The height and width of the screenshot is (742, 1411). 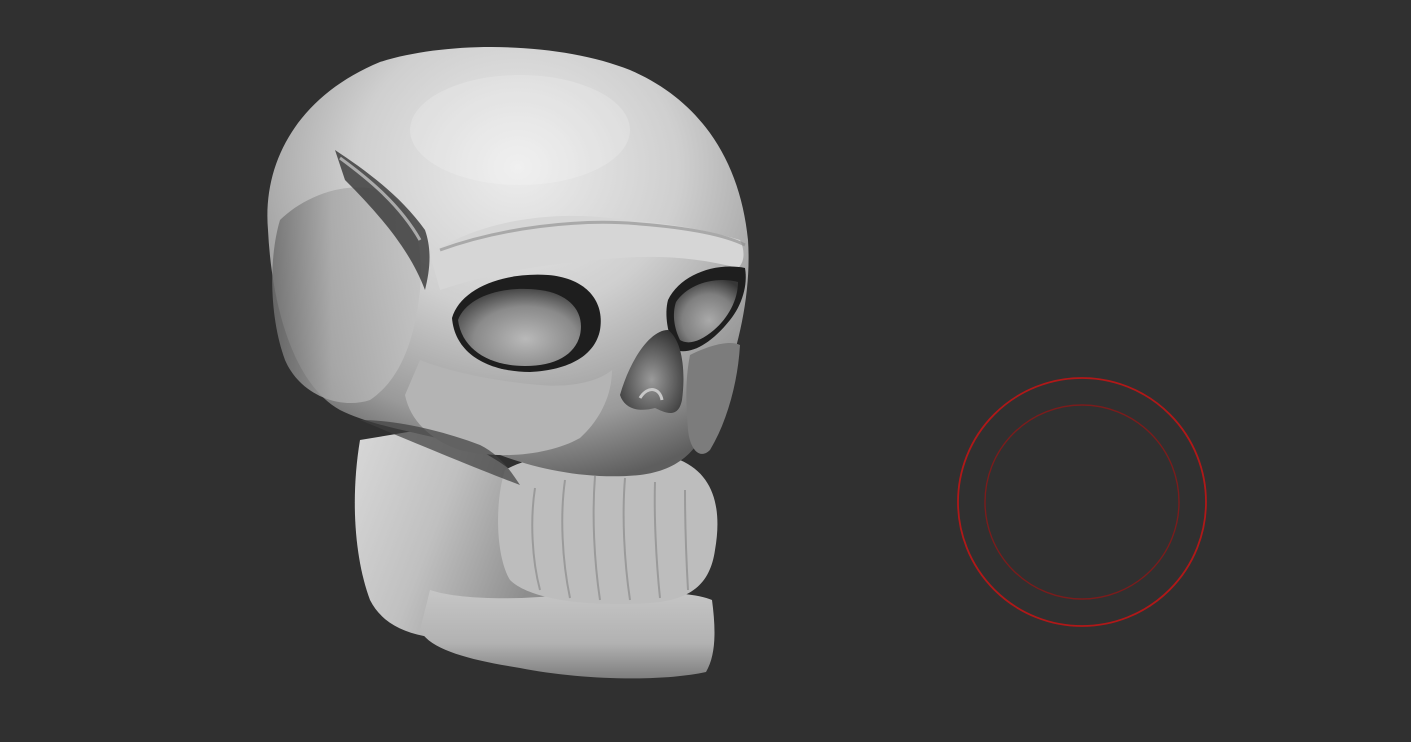 I want to click on skull-chin, so click(x=567, y=634).